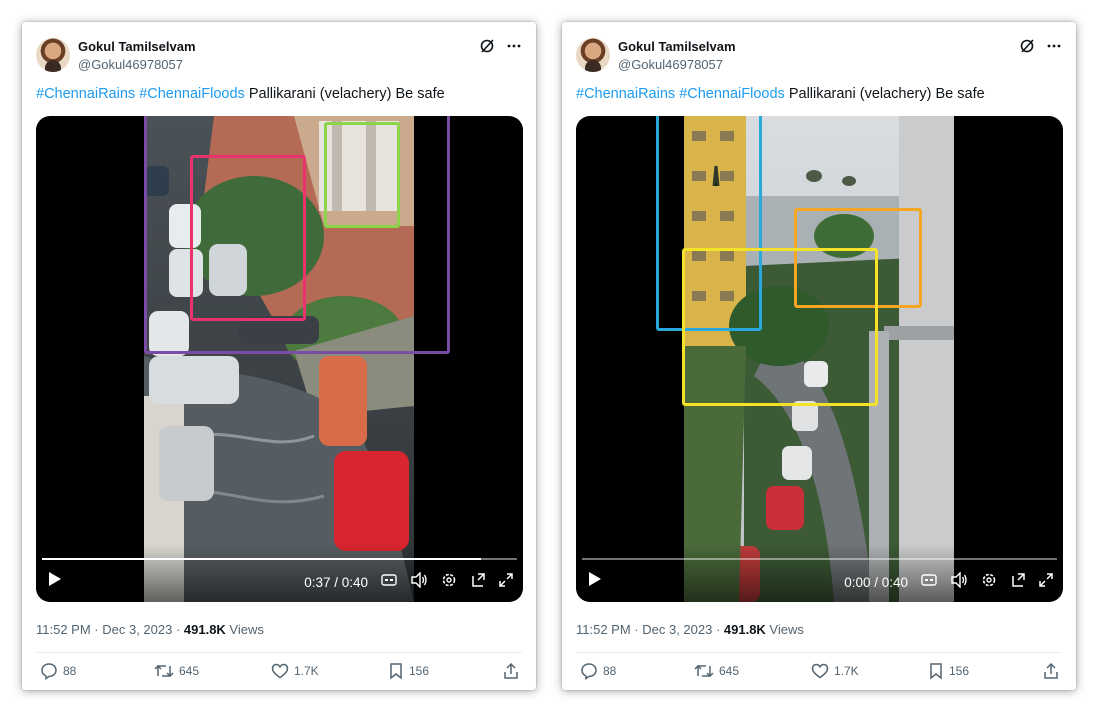  Describe the element at coordinates (780, 327) in the screenshot. I see `highlight-box-yellow` at that location.